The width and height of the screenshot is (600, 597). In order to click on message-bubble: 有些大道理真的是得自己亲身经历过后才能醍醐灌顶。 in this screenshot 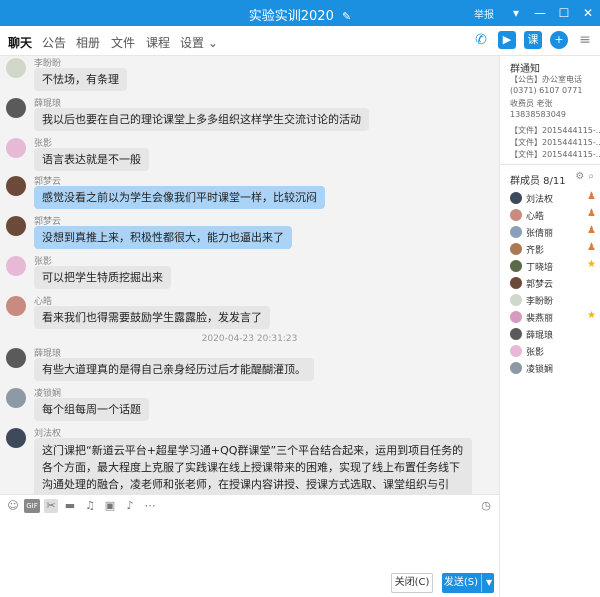, I will do `click(174, 369)`.